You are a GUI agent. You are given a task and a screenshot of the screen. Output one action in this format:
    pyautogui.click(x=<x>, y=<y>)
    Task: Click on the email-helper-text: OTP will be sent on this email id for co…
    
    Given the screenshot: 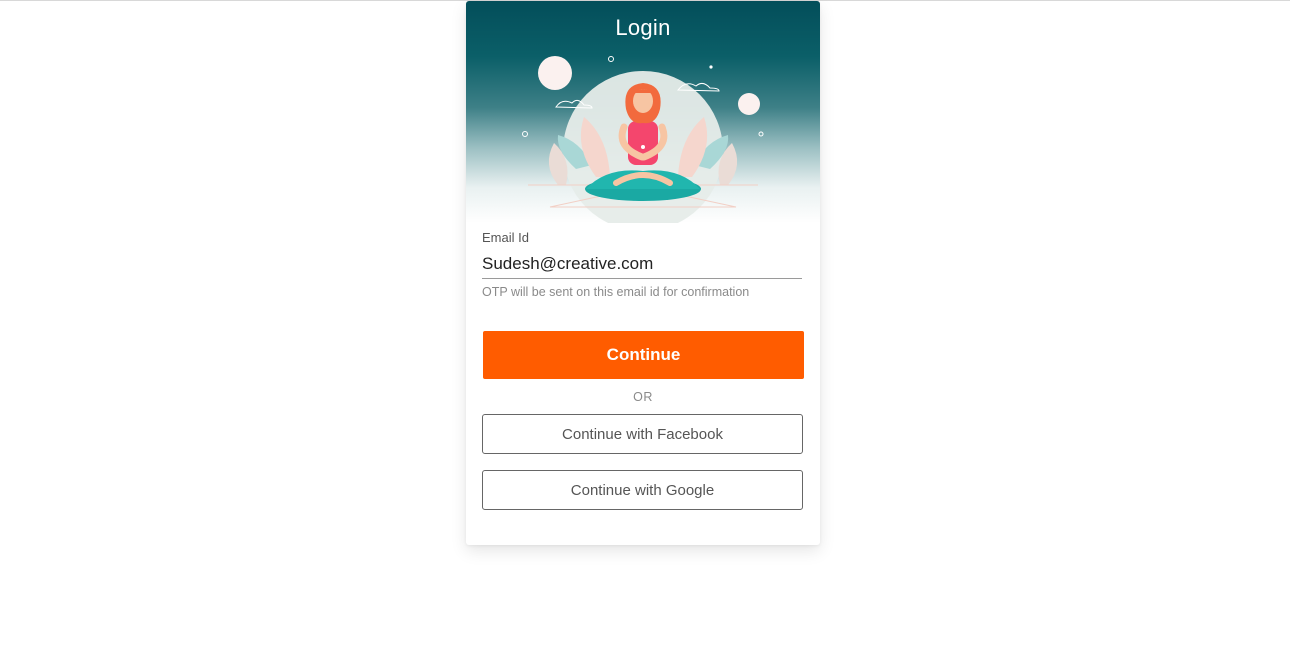 What is the action you would take?
    pyautogui.click(x=616, y=292)
    